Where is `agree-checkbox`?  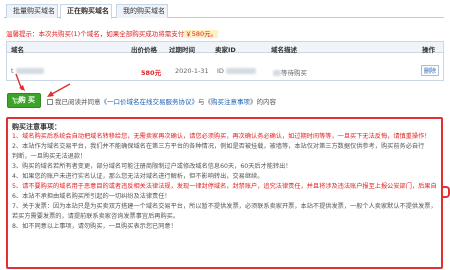
agree-checkbox is located at coordinates (50, 102).